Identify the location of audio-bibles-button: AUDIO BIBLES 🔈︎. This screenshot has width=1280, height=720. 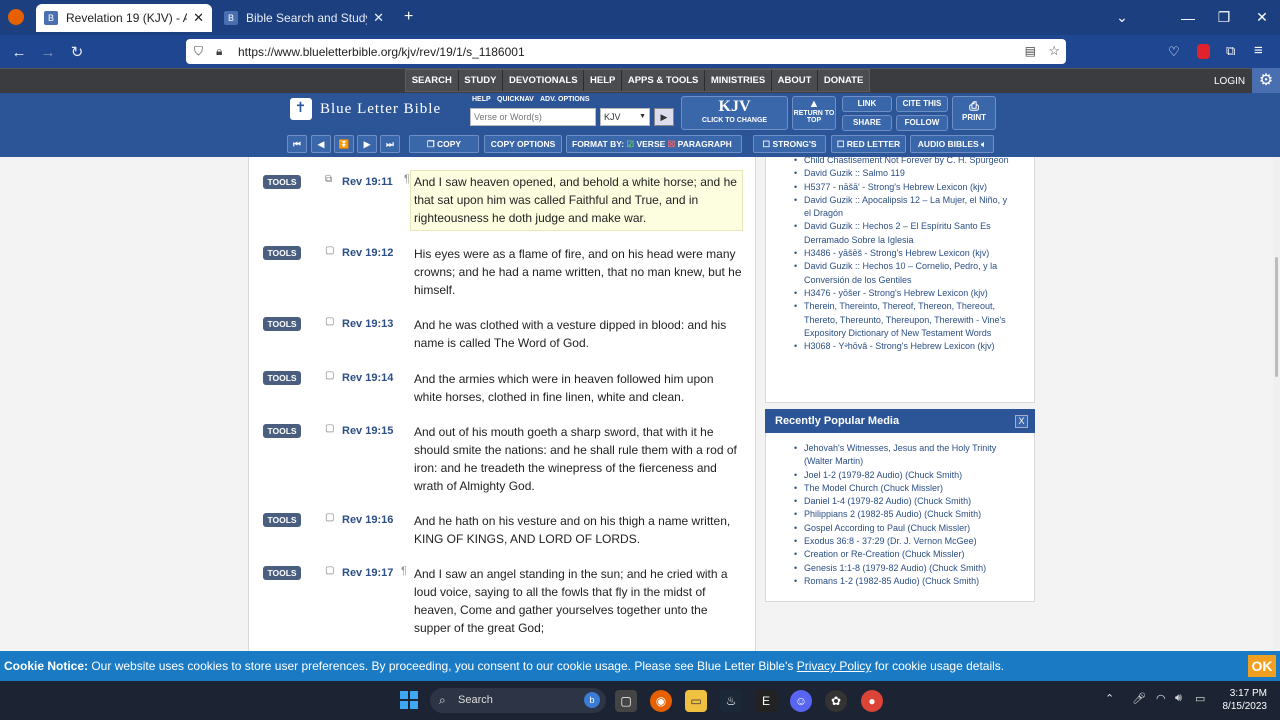
(952, 144).